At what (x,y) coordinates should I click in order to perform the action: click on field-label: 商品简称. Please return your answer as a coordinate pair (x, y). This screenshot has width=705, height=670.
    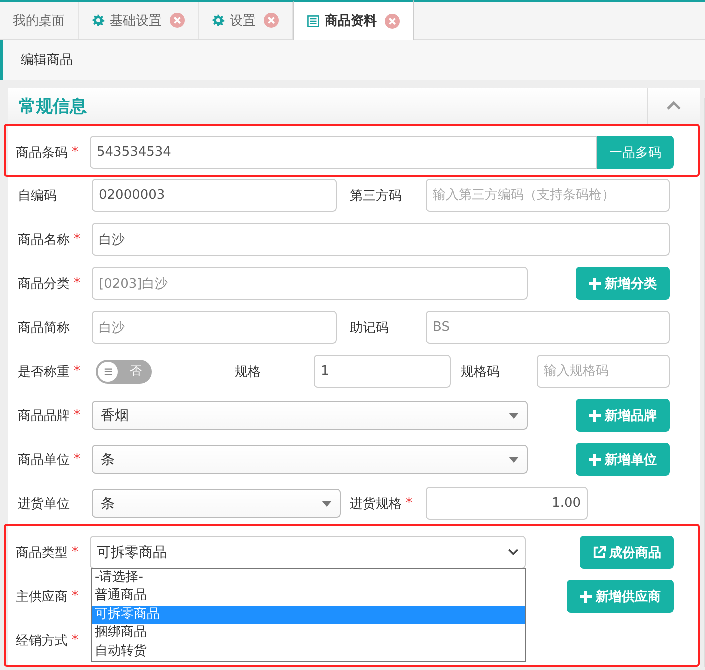
    Looking at the image, I should click on (44, 328).